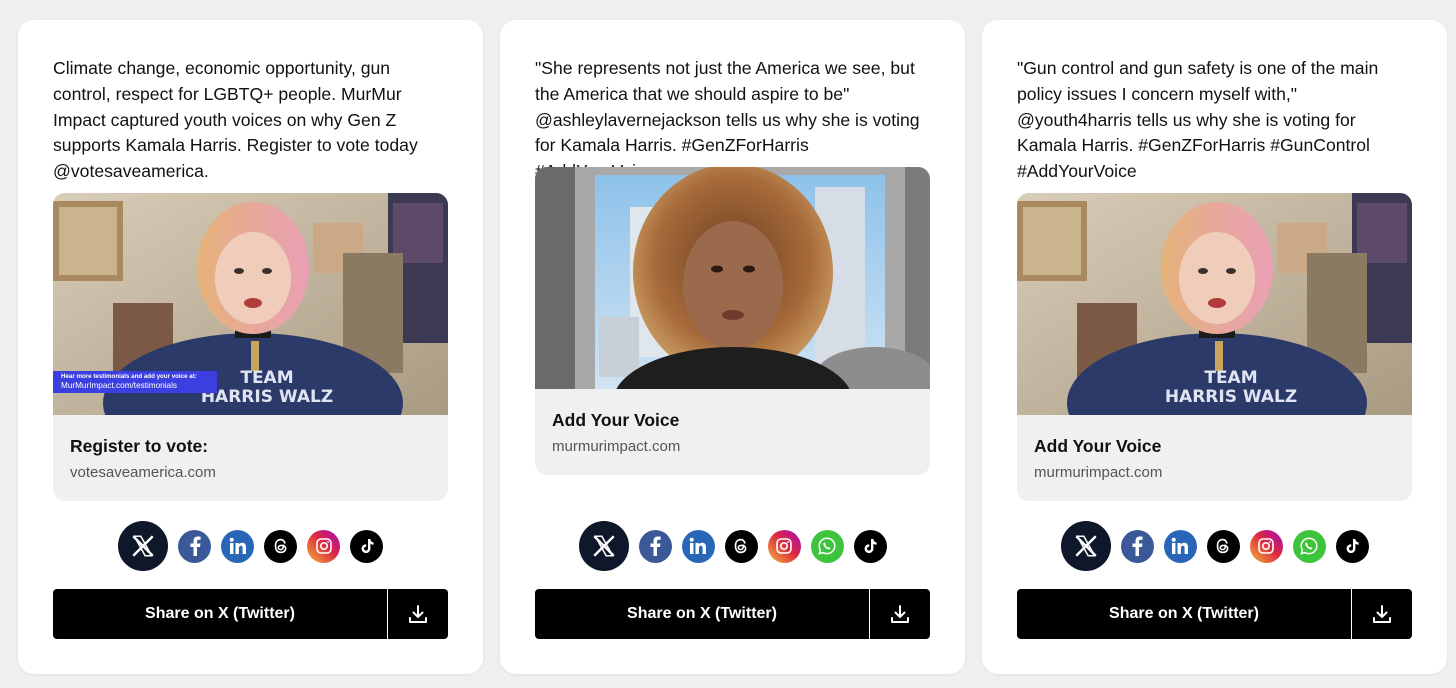 The width and height of the screenshot is (1456, 688). I want to click on link-preview: Add Your Voice murmurimpact.com, so click(732, 321).